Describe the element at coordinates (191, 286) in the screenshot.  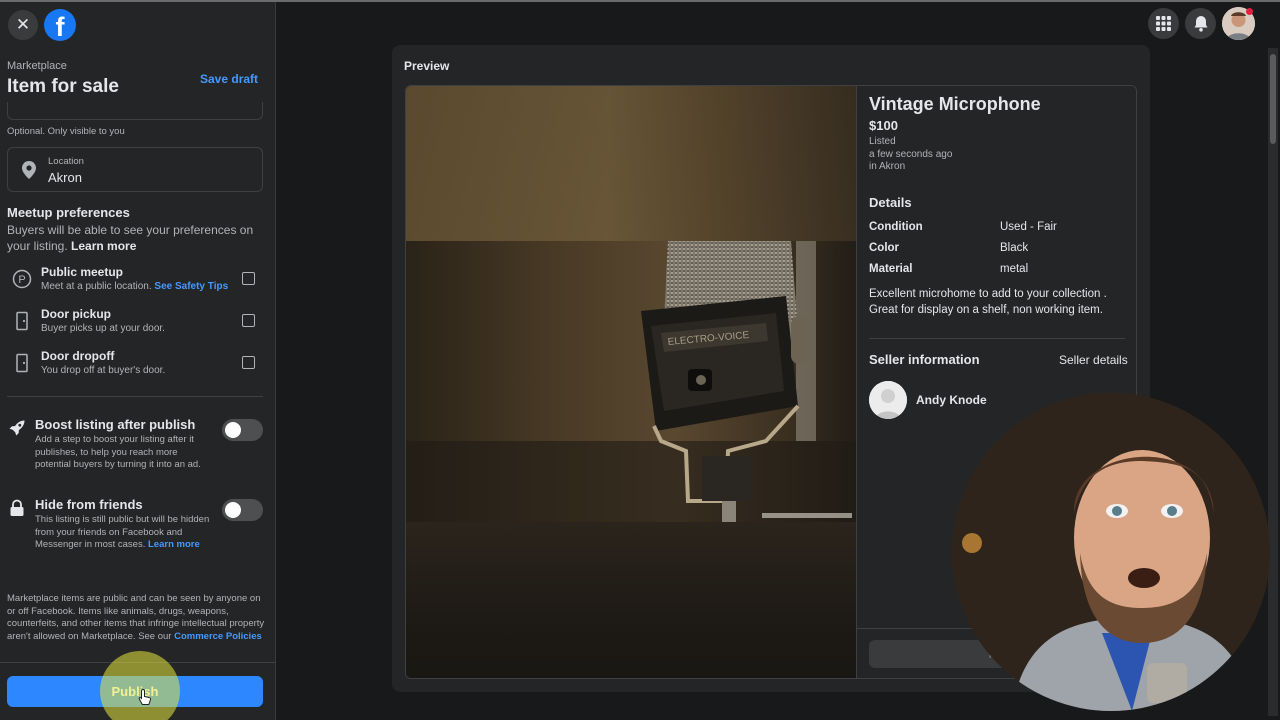
I see `safety-tips-link: See Safety Tips` at that location.